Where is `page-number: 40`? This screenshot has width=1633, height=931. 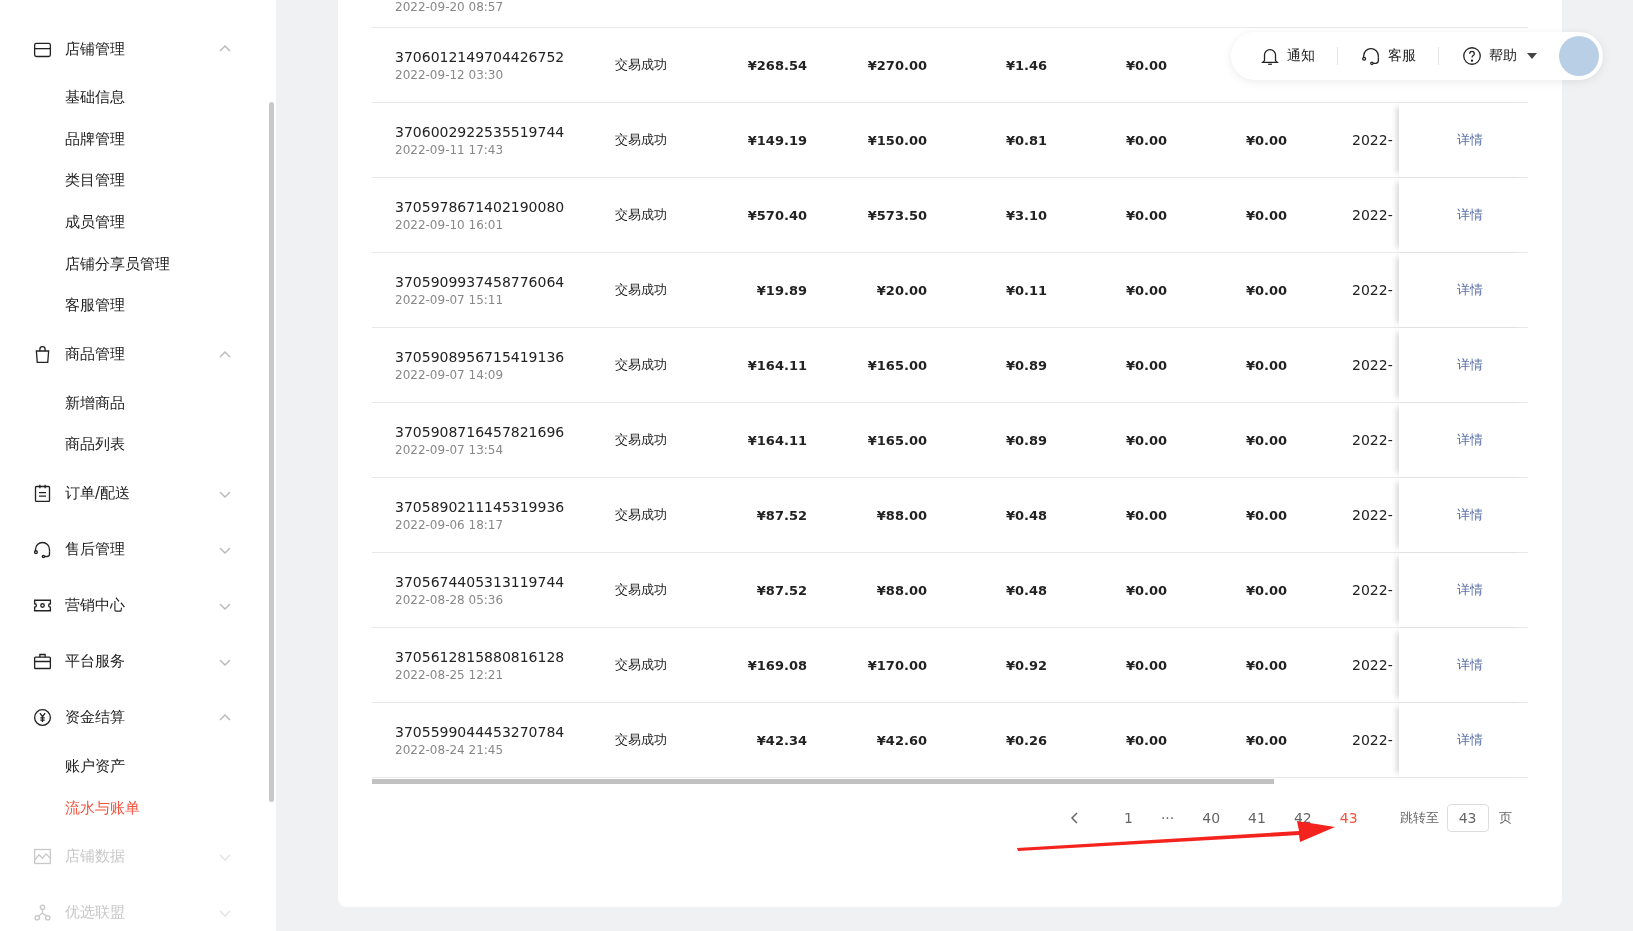
page-number: 40 is located at coordinates (1211, 818).